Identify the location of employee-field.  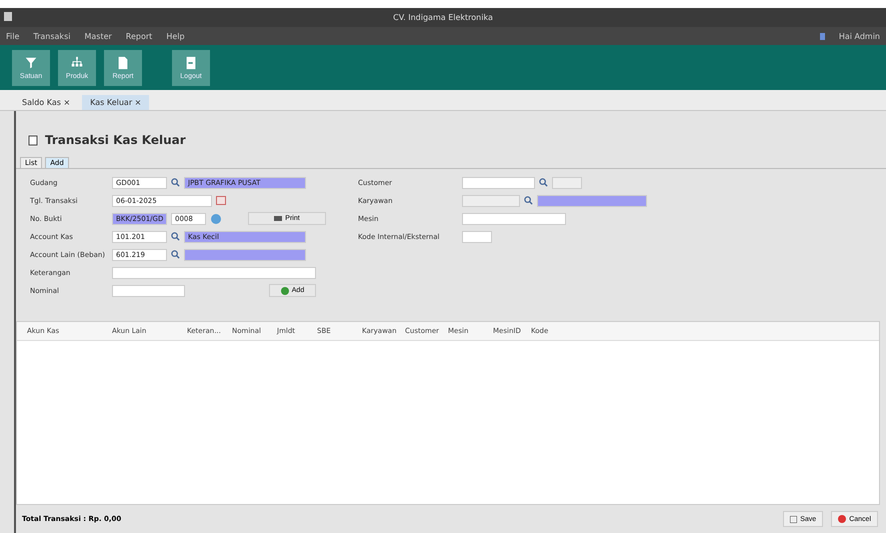
(491, 200).